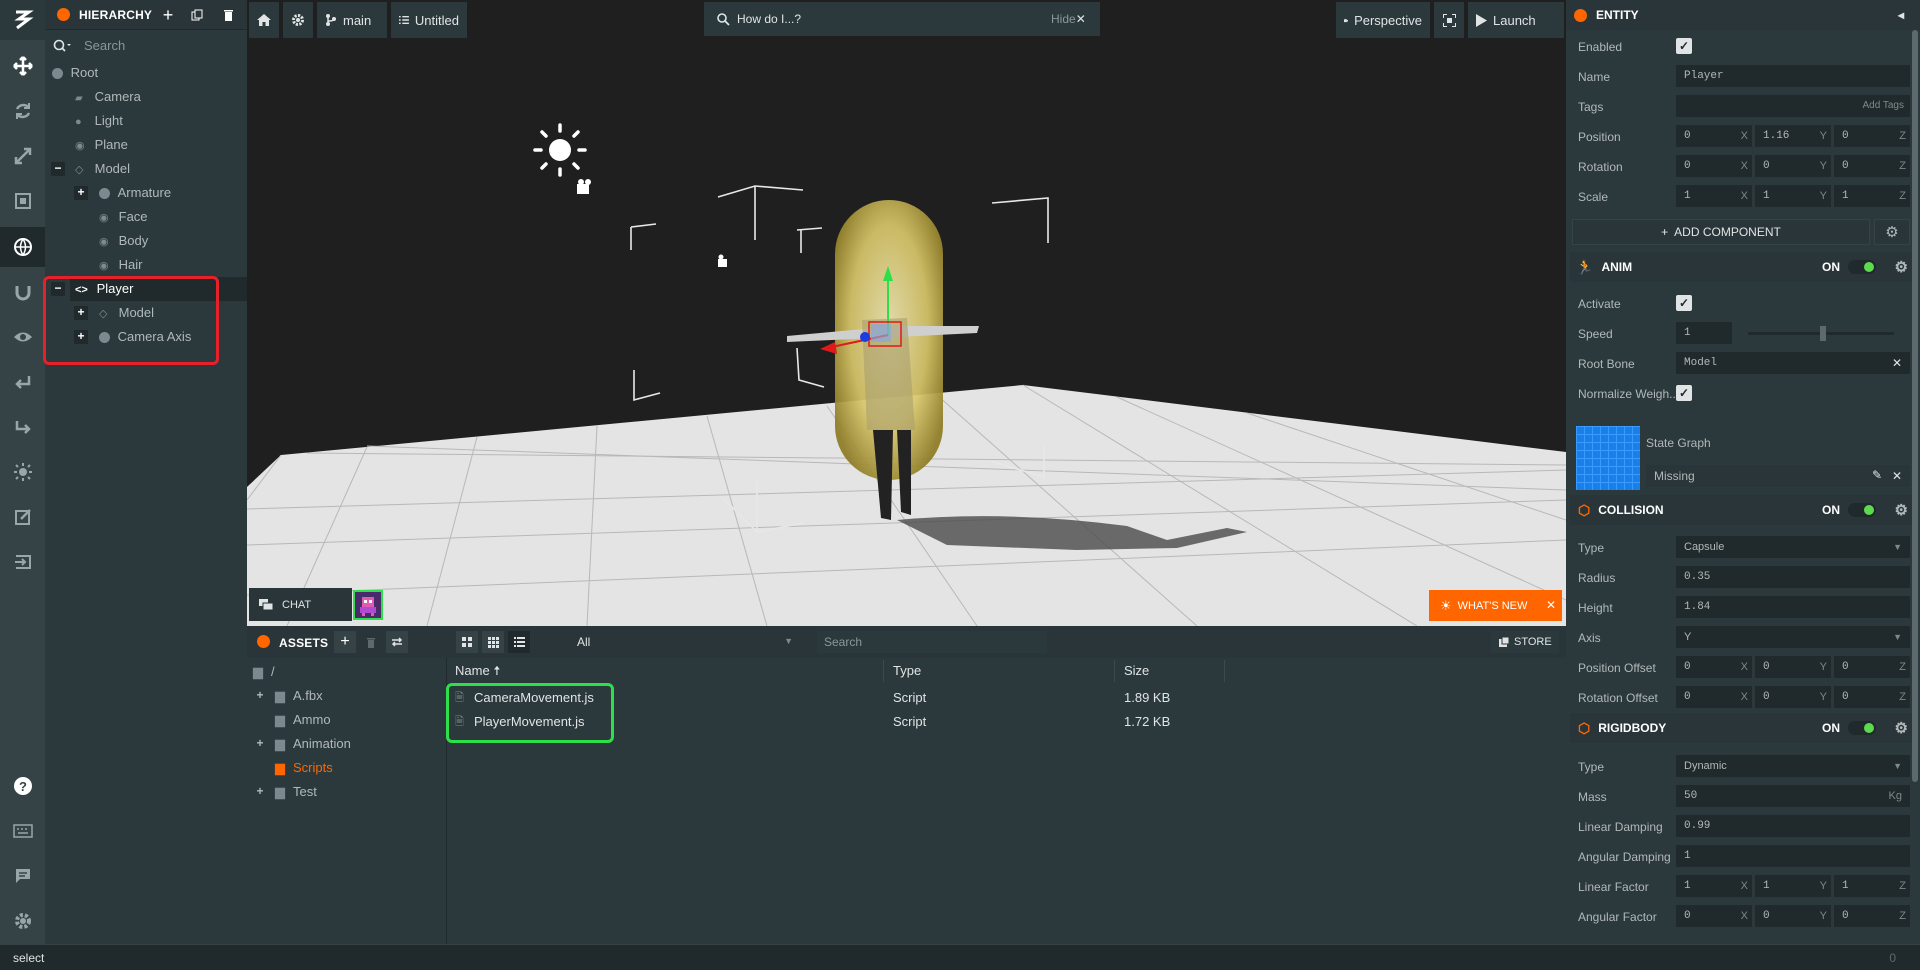 The image size is (1920, 970). I want to click on column-header-type: Type, so click(1001, 671).